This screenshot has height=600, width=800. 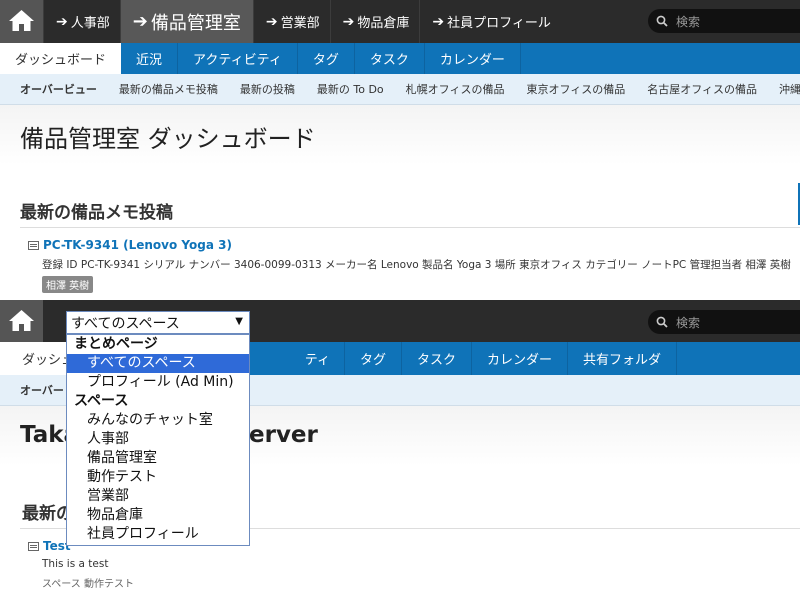 I want to click on user-tag: 相澤 英樹, so click(x=68, y=284).